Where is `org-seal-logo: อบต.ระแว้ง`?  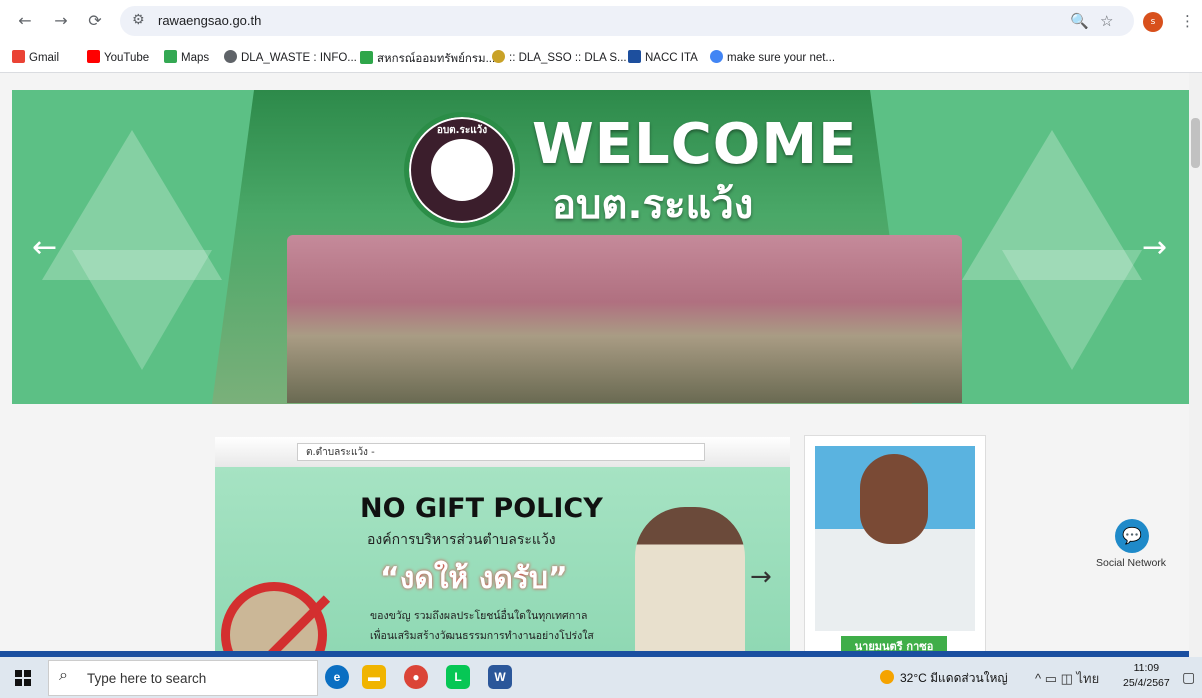
org-seal-logo: อบต.ระแว้ง is located at coordinates (462, 170).